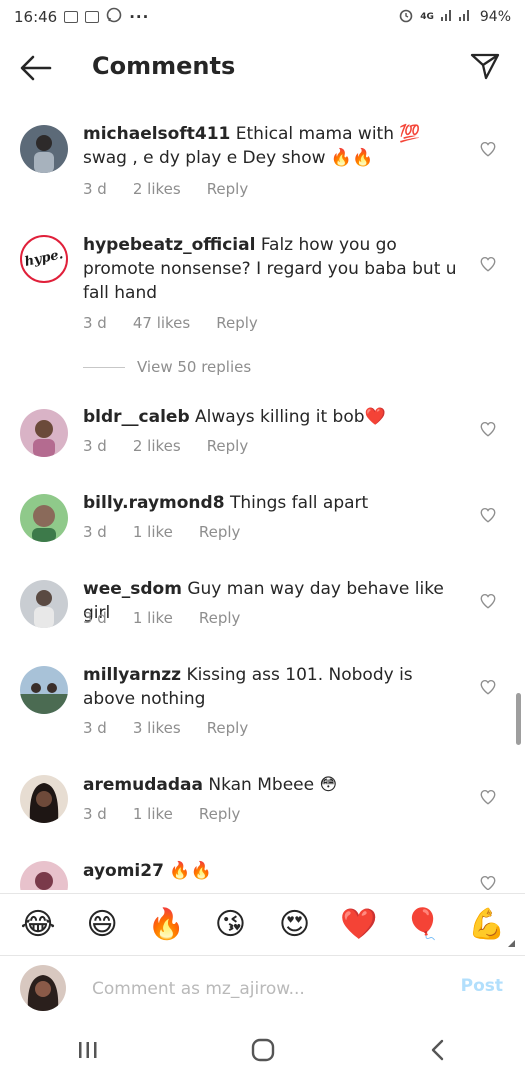 Image resolution: width=525 pixels, height=1080 pixels. Describe the element at coordinates (190, 871) in the screenshot. I see `comment-text: 🔥🔥` at that location.